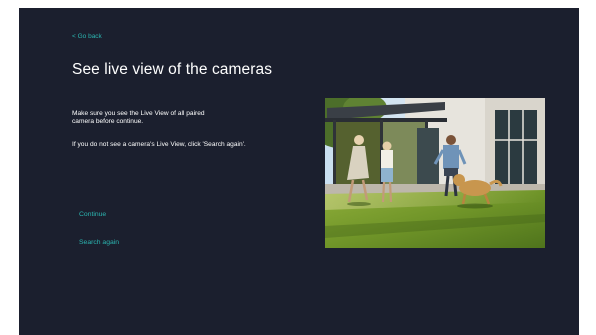 This screenshot has width=596, height=335. Describe the element at coordinates (172, 69) in the screenshot. I see `page-title: See live view of the cameras` at that location.